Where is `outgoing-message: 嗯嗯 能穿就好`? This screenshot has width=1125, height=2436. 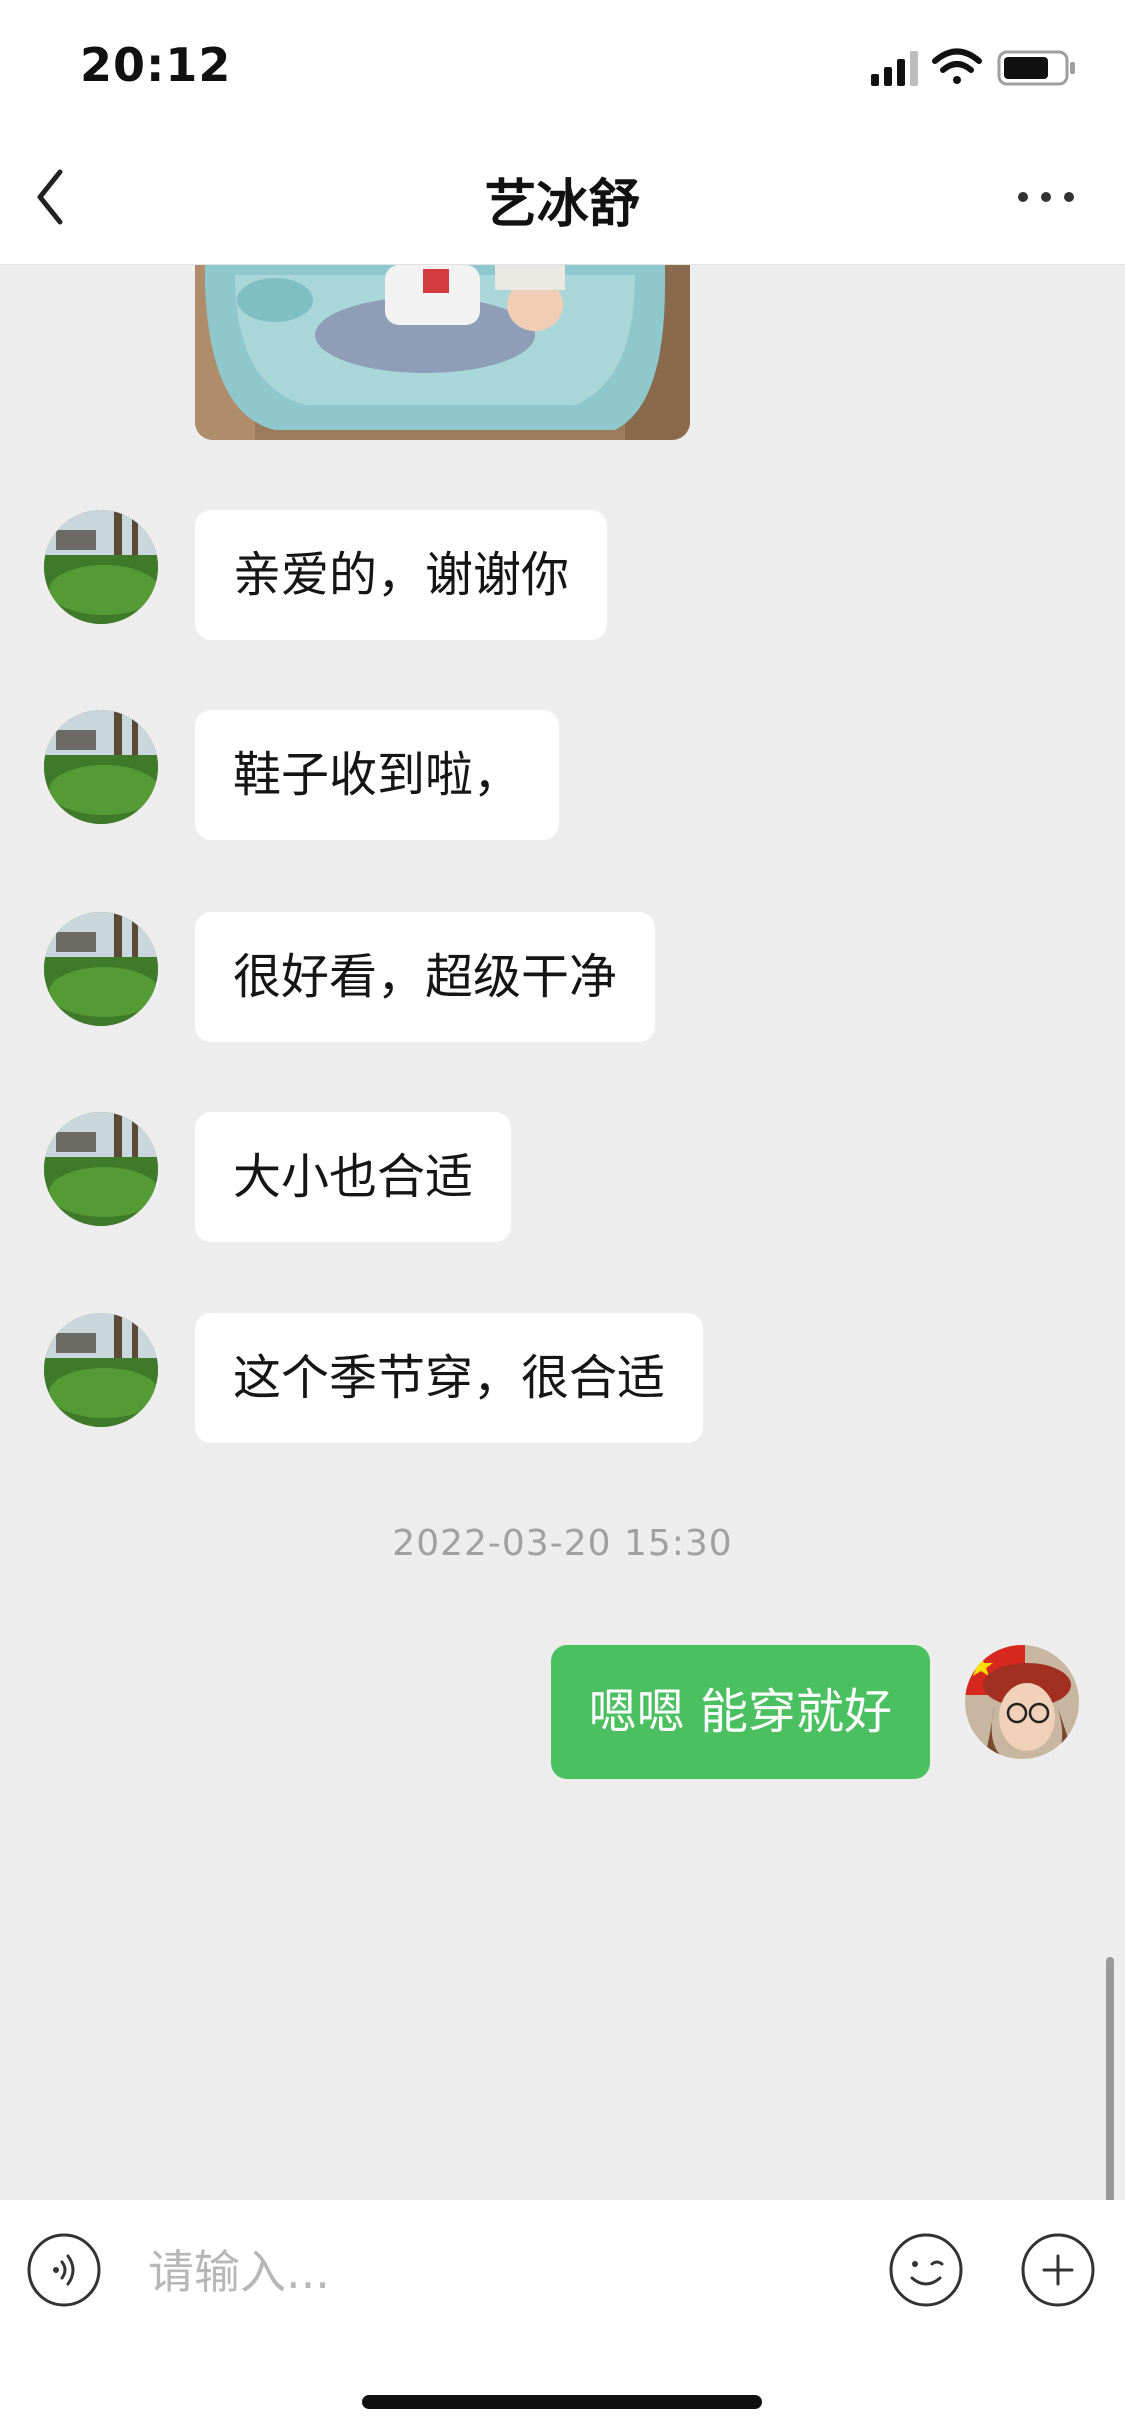
outgoing-message: 嗯嗯 能穿就好 is located at coordinates (740, 1712).